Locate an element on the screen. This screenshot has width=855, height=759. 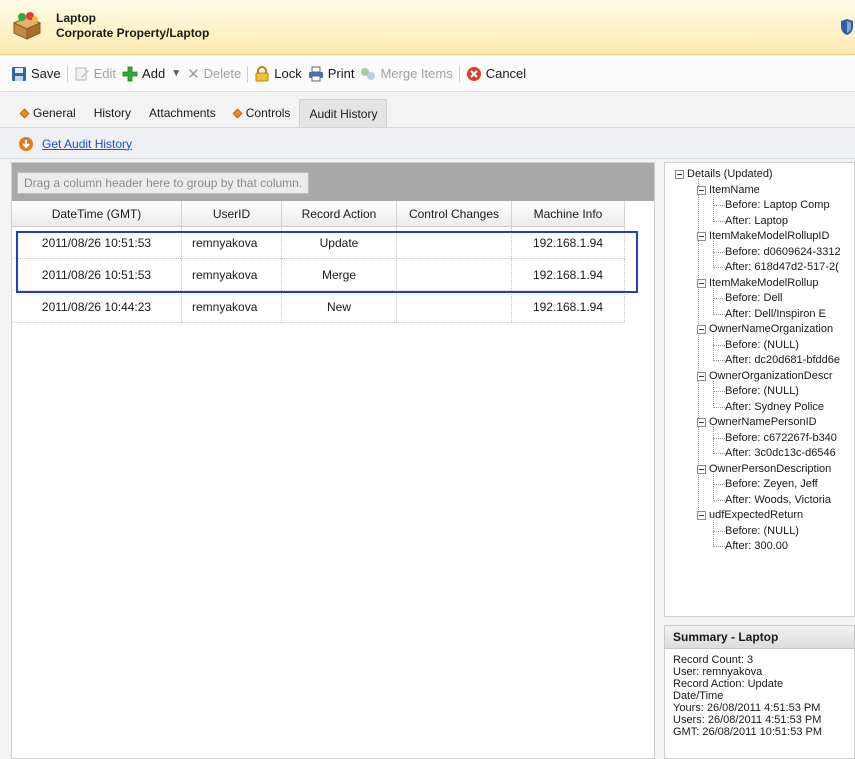
record-header: Laptop Corporate Property/Laptop is located at coordinates (427, 27).